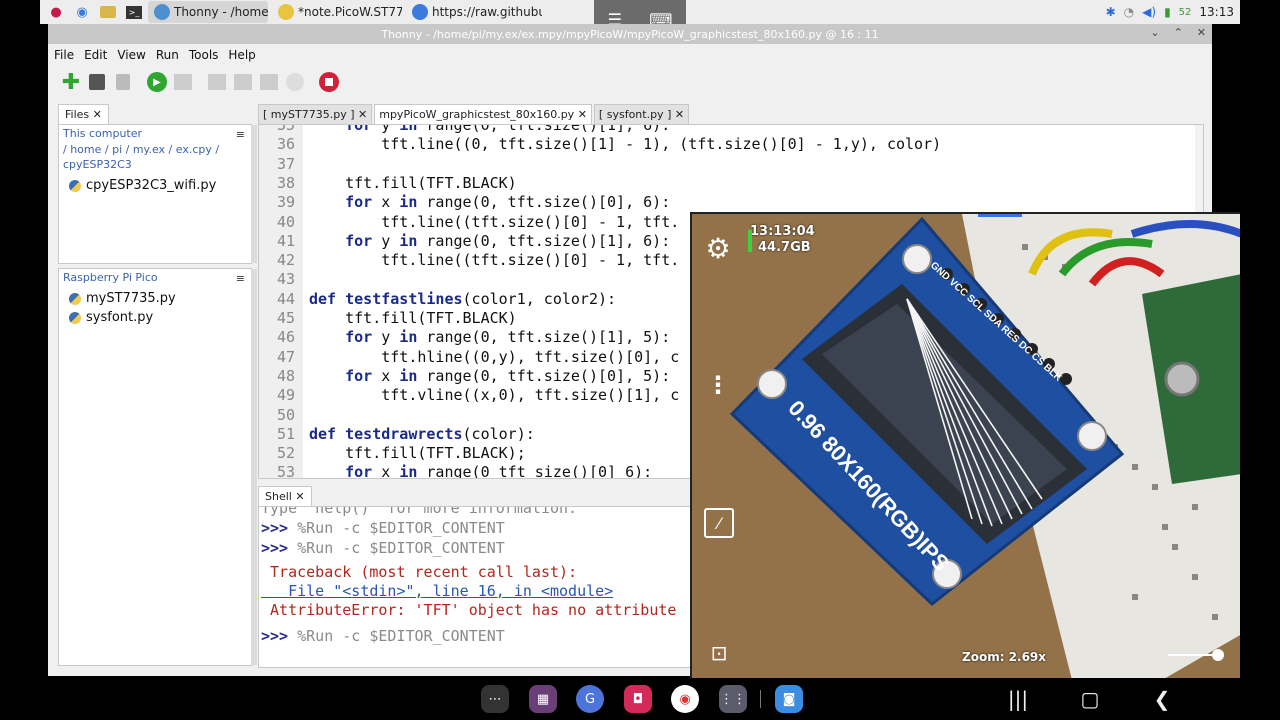 Image resolution: width=1280 pixels, height=720 pixels. Describe the element at coordinates (285, 202) in the screenshot. I see `line-number: 39` at that location.